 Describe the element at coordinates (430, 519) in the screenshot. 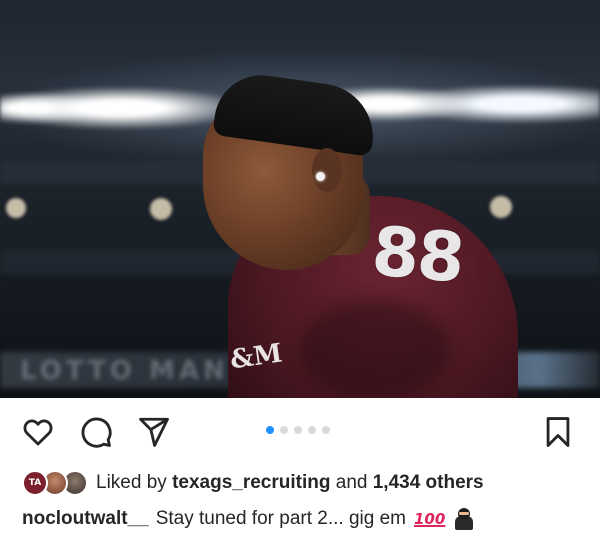

I see `hundred-emoji-icon: 100` at that location.